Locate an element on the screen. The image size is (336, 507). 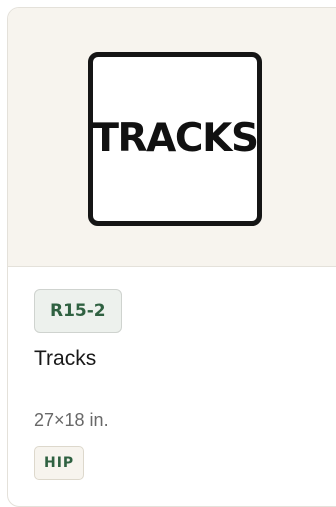
sign-title: Tracks is located at coordinates (65, 359).